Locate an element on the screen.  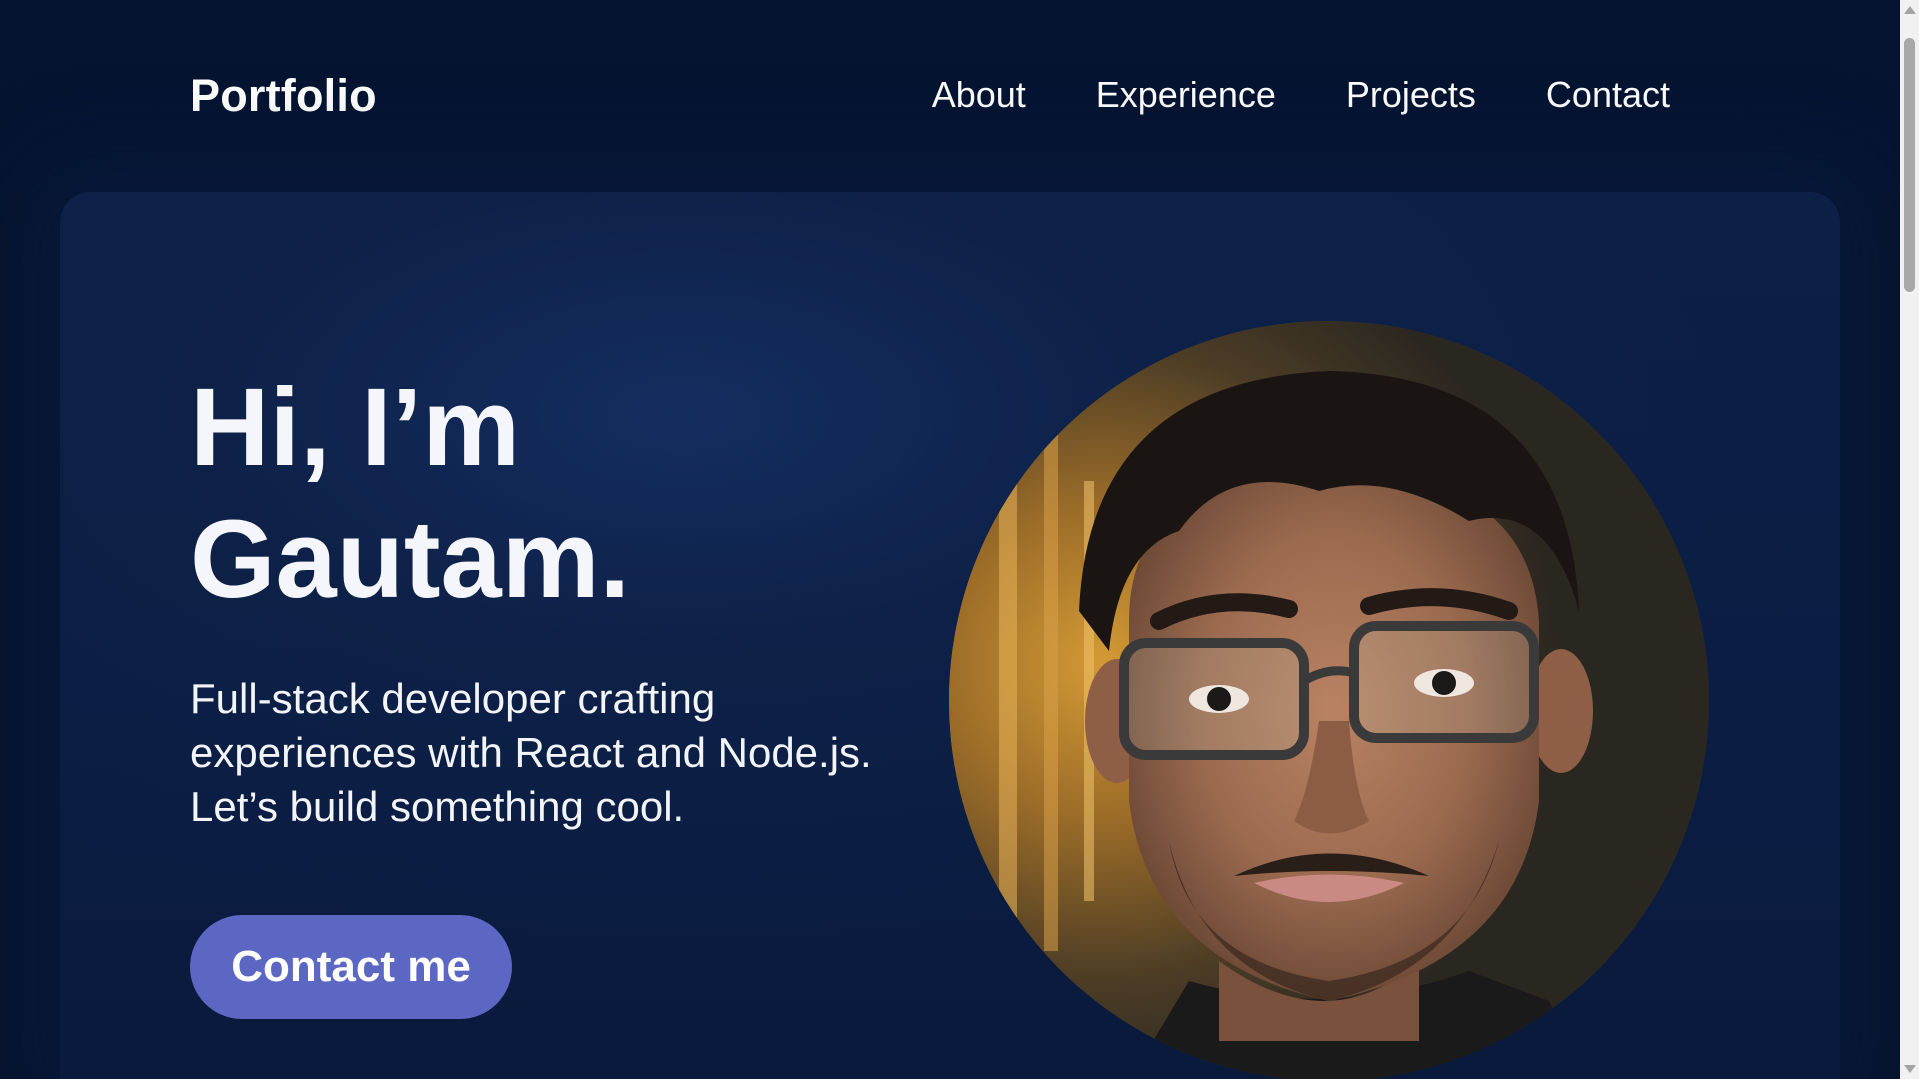
nav-link-experience: Experience is located at coordinates (1186, 95).